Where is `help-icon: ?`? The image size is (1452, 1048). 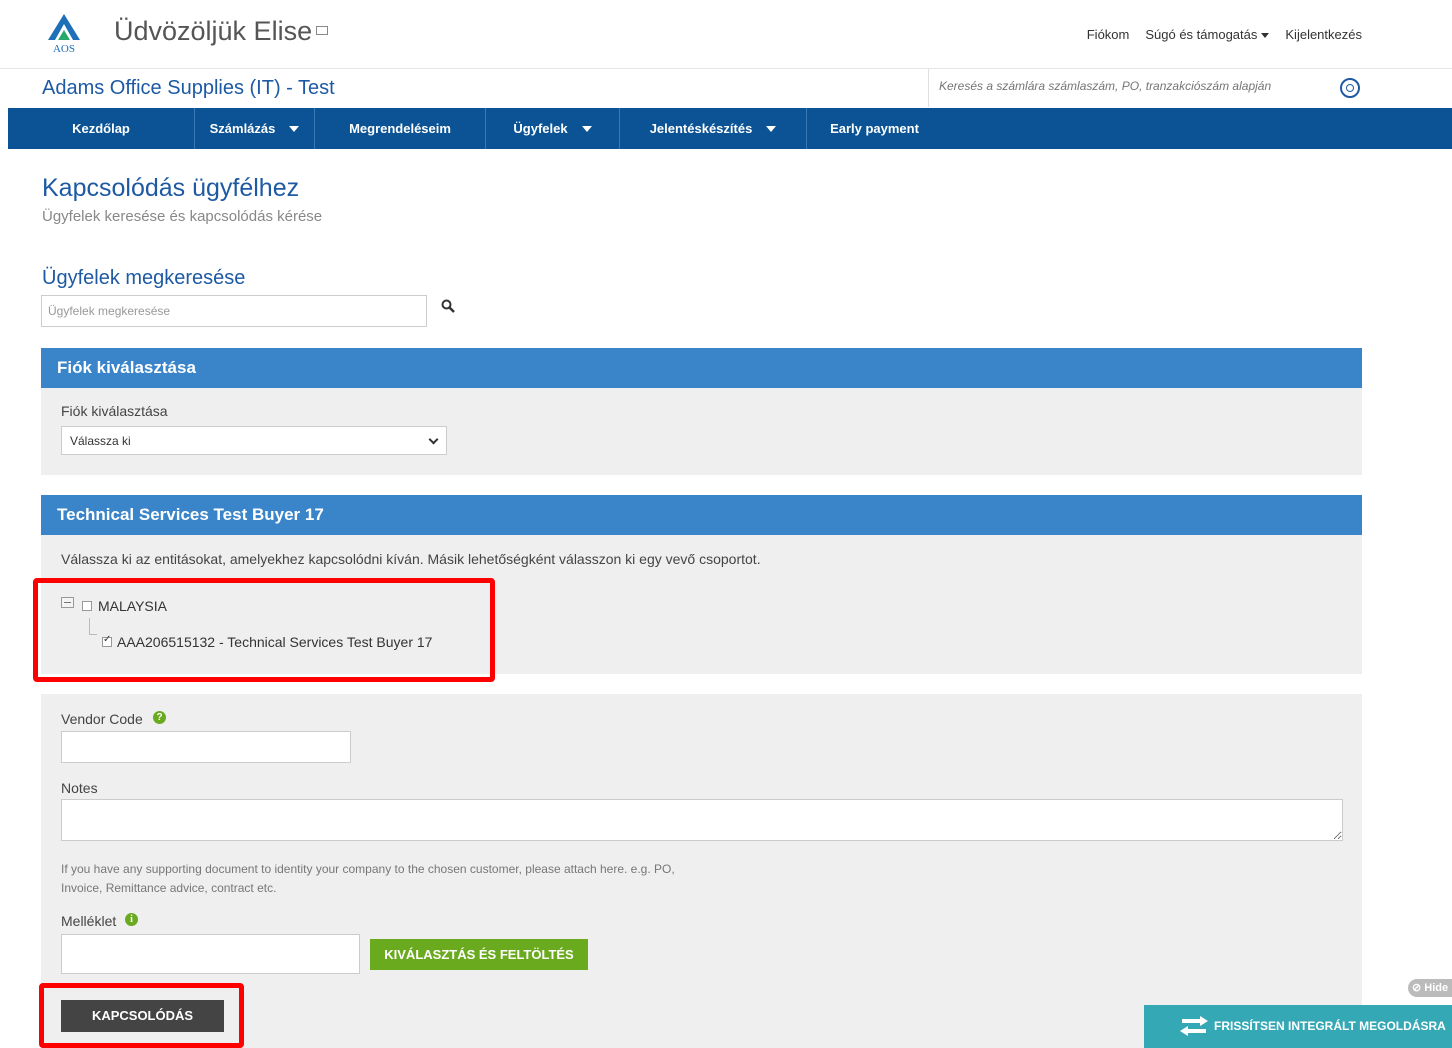 help-icon: ? is located at coordinates (159, 717).